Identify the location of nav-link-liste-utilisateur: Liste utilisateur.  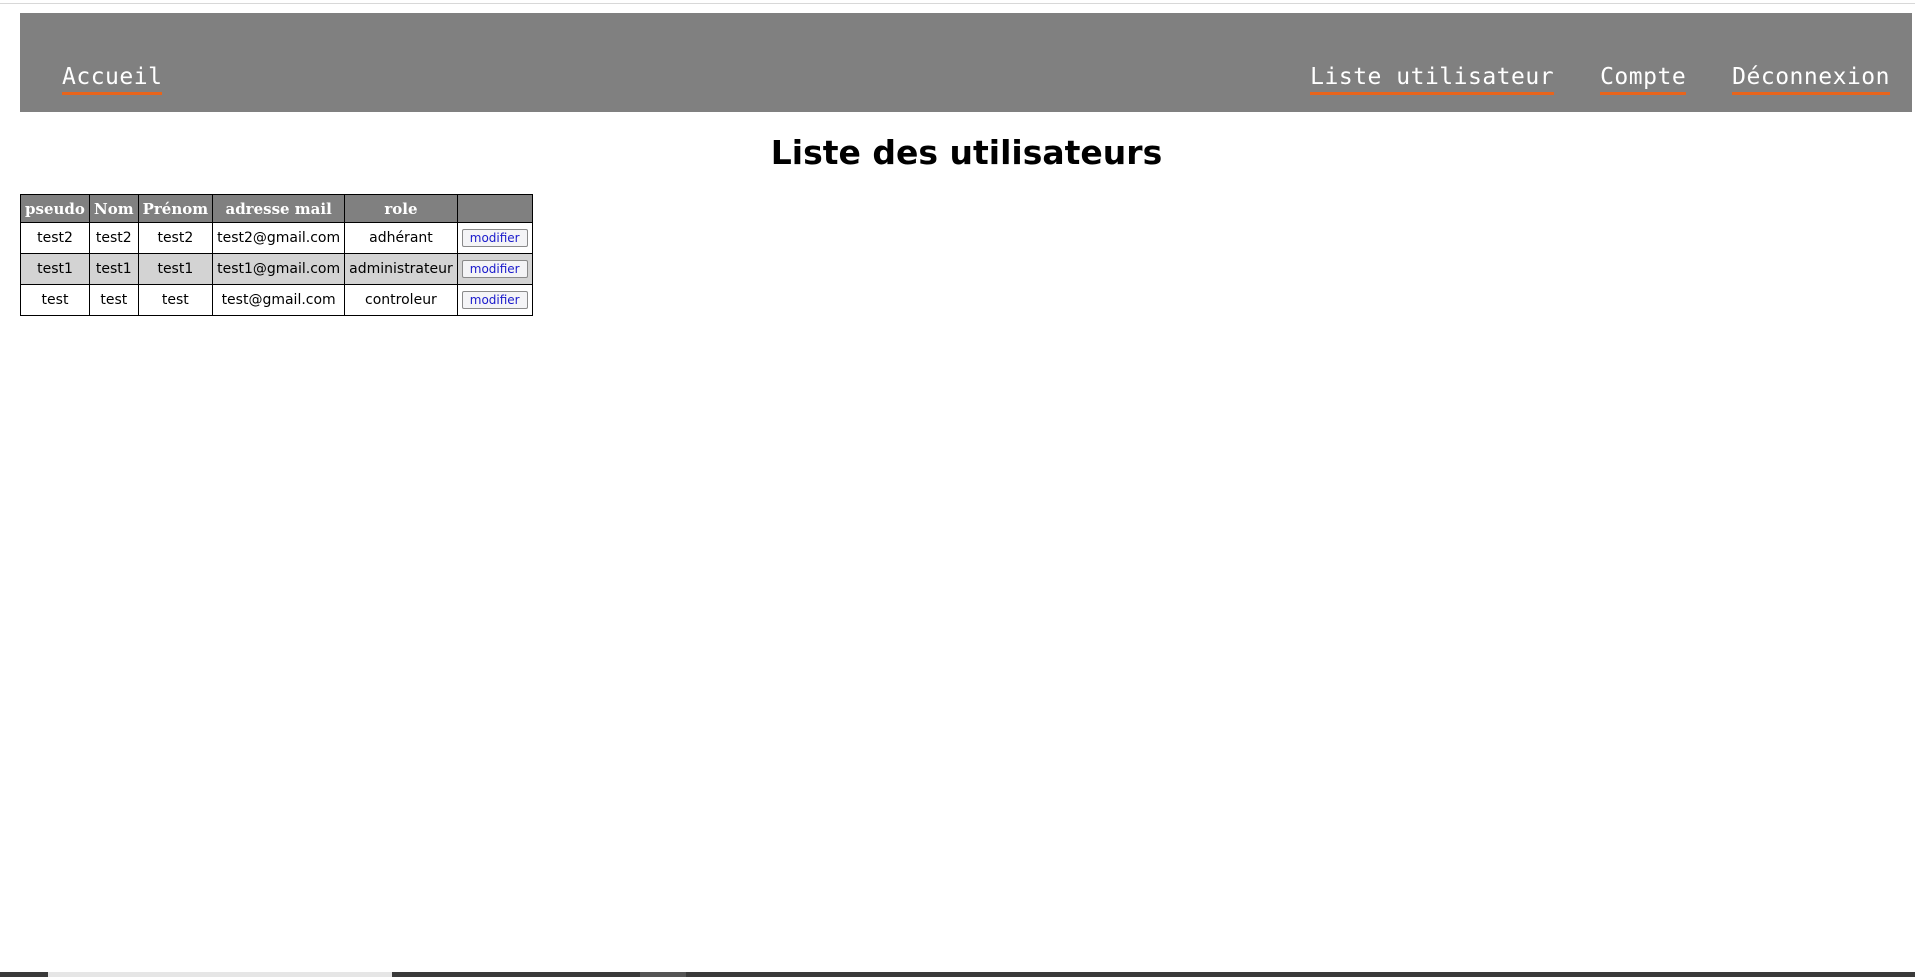
(1432, 79).